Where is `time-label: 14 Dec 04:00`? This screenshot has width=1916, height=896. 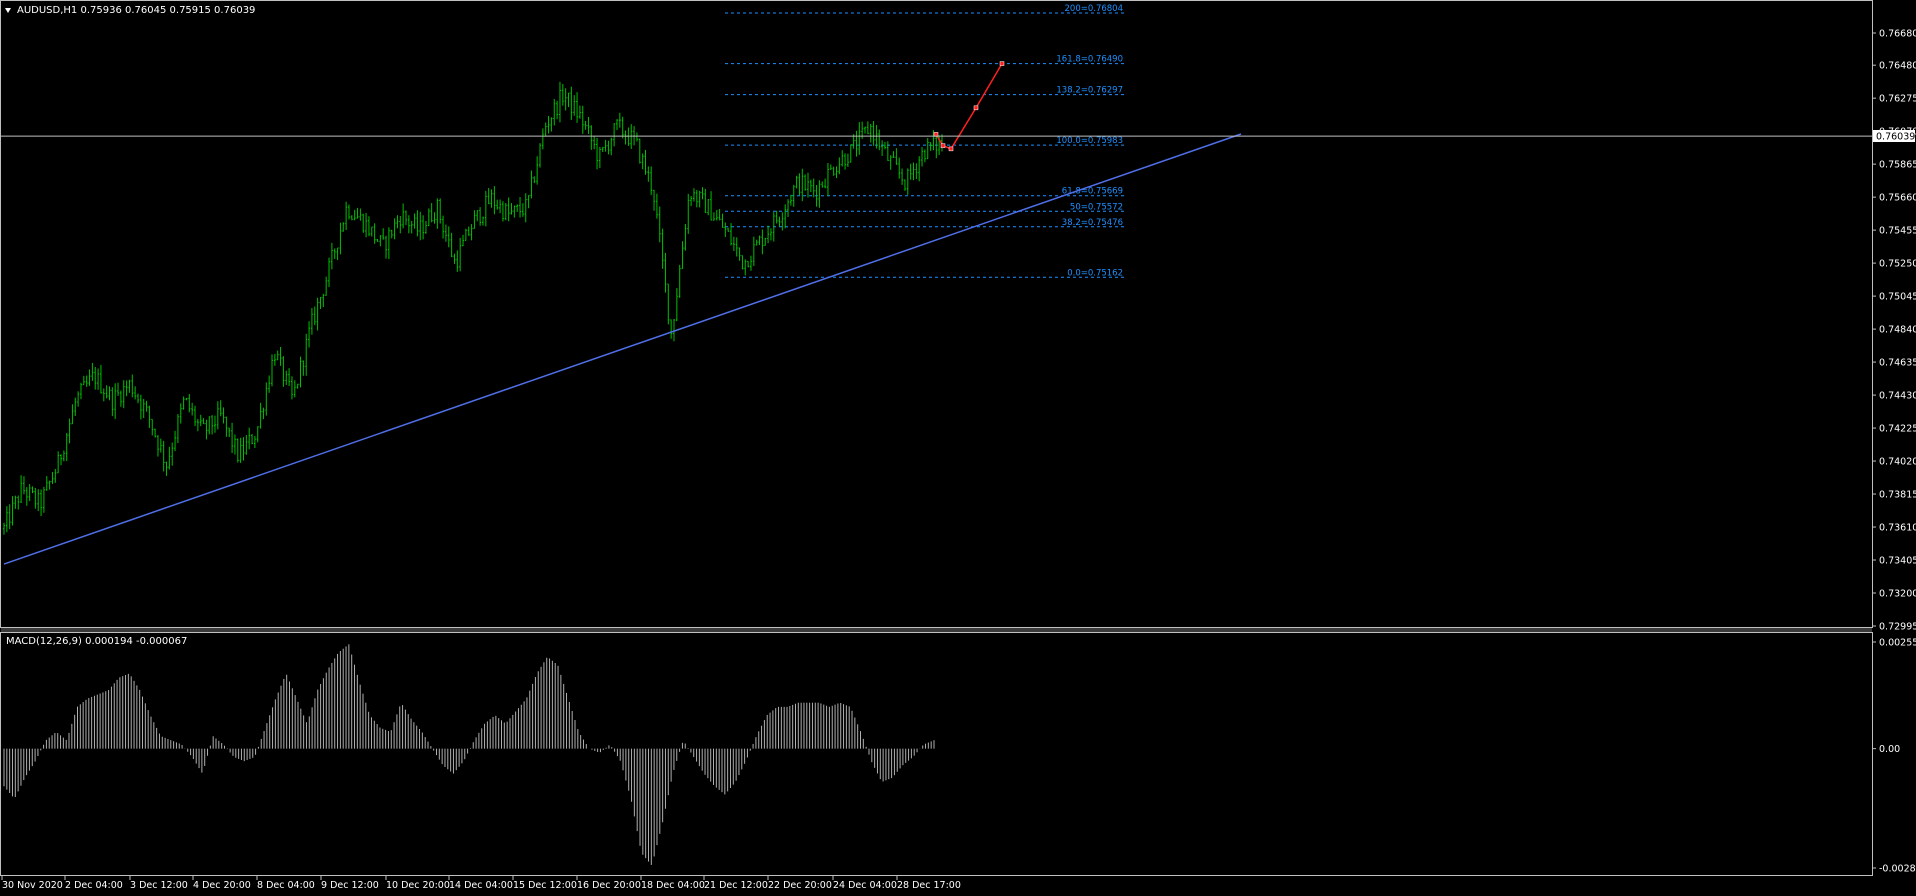 time-label: 14 Dec 04:00 is located at coordinates (481, 885).